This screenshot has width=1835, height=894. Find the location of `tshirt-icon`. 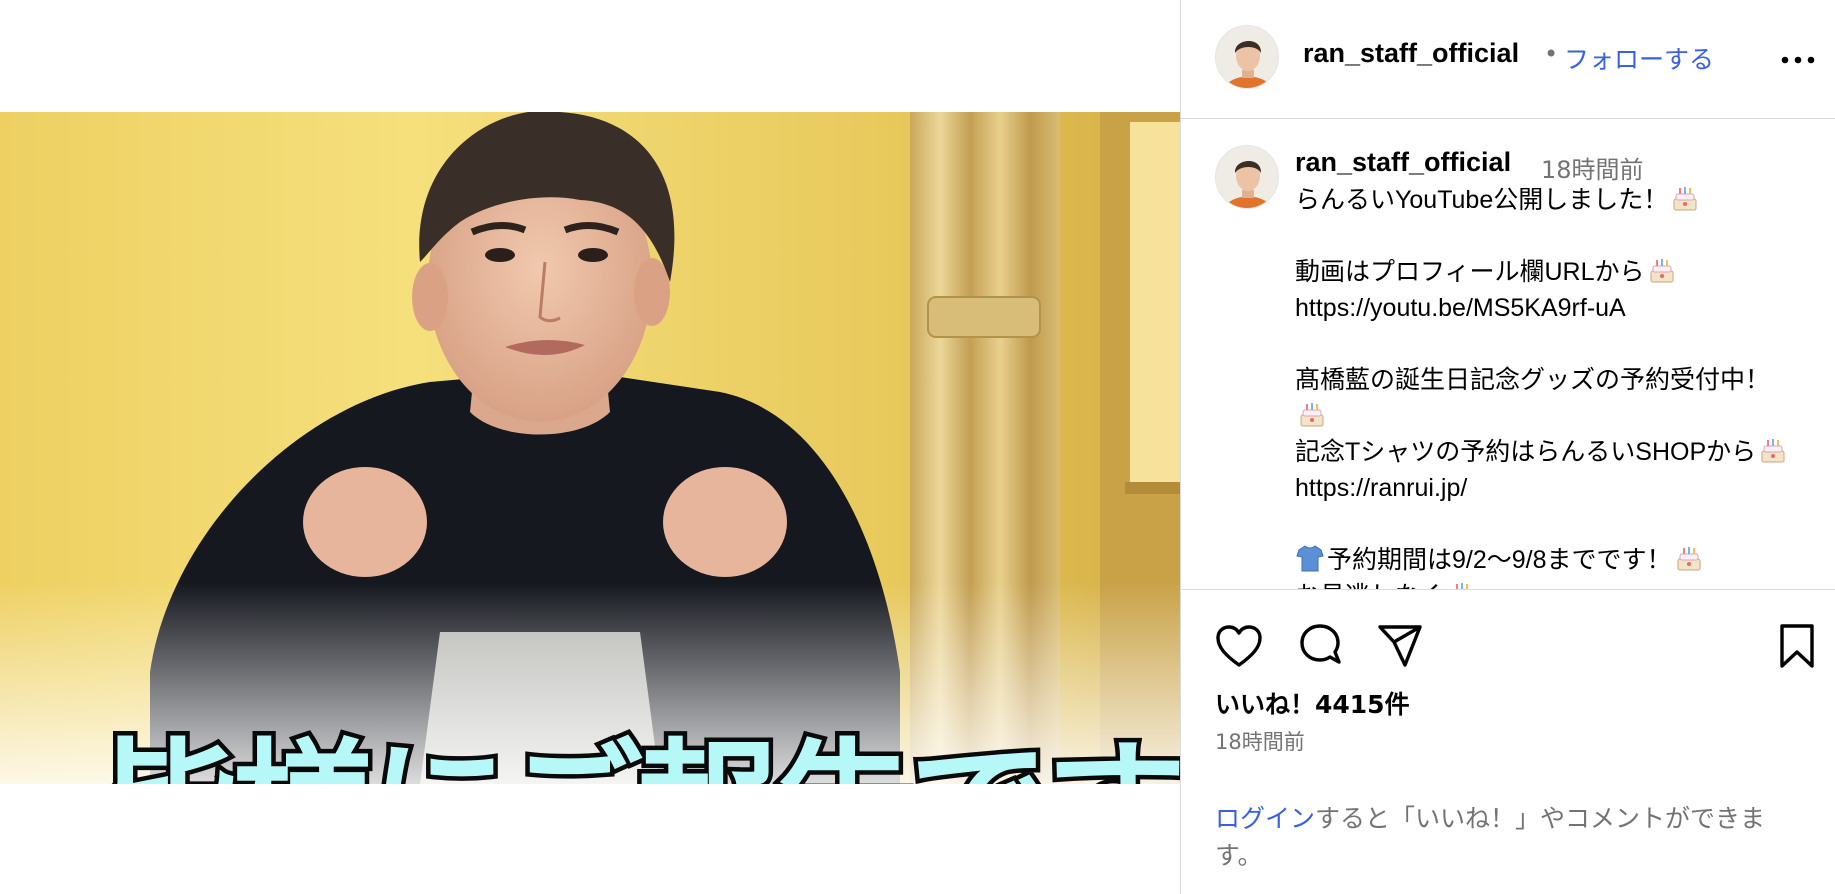

tshirt-icon is located at coordinates (1310, 558).